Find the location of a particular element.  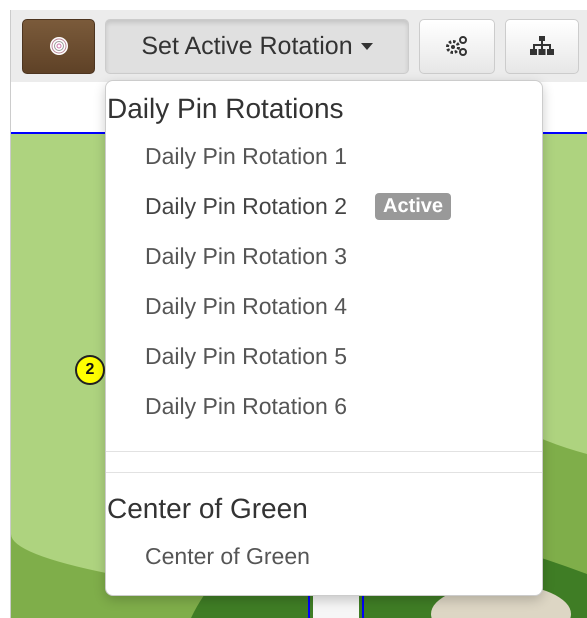

gears-icon is located at coordinates (457, 46).